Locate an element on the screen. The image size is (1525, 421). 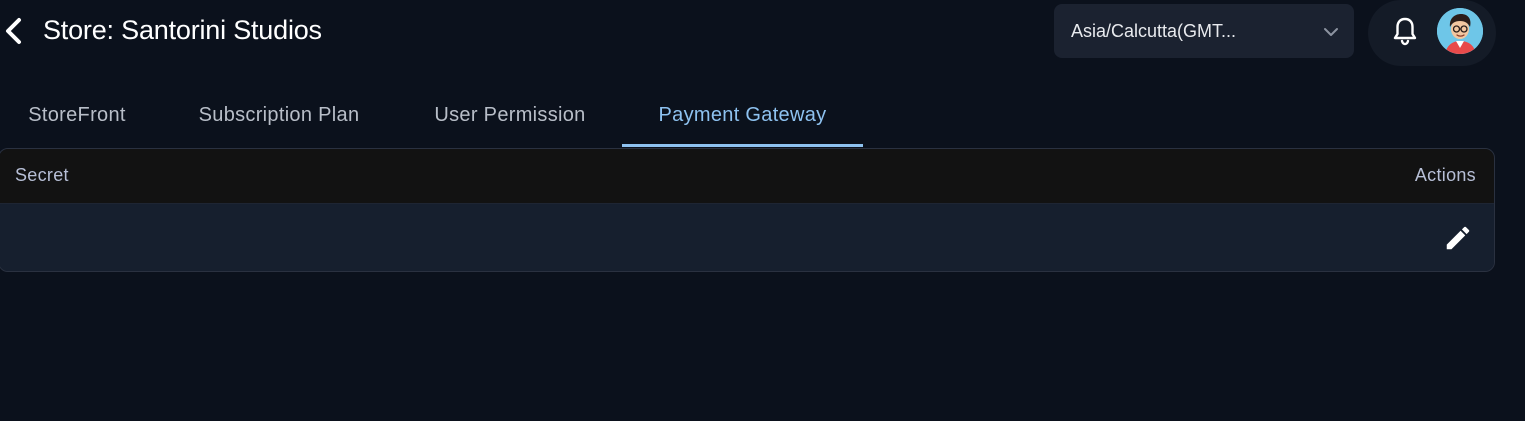
chevron-down-icon is located at coordinates (1331, 32).